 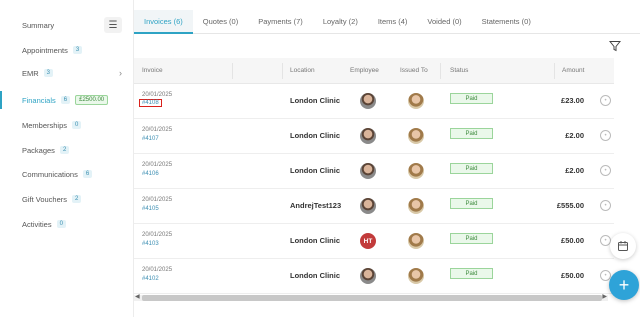 I want to click on column-header-location: Location, so click(x=302, y=70).